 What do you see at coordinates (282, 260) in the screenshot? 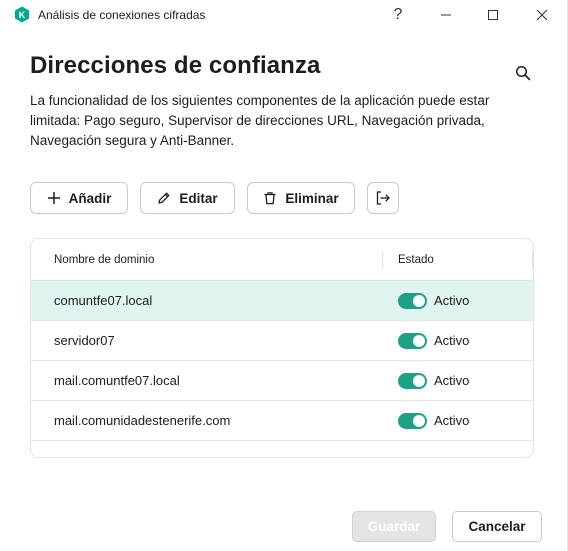
I see `table-header: Nombre de dominio Estado` at bounding box center [282, 260].